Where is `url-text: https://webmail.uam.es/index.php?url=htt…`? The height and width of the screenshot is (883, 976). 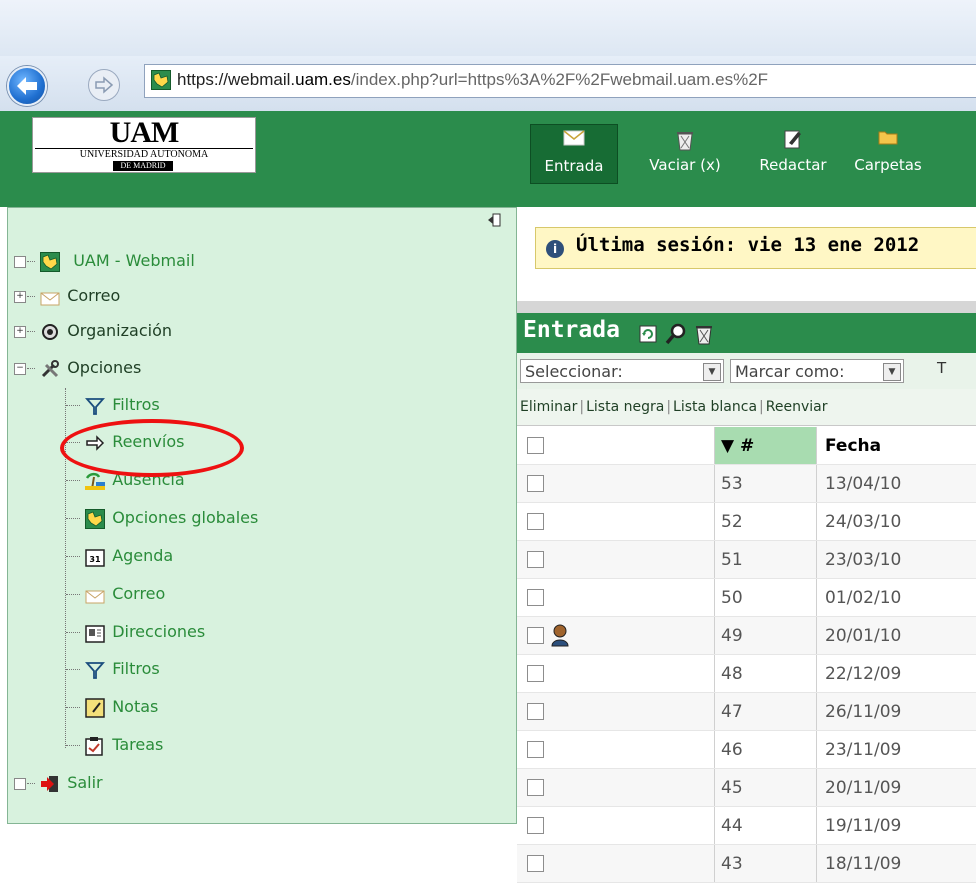
url-text: https://webmail.uam.es/index.php?url=htt… is located at coordinates (472, 80).